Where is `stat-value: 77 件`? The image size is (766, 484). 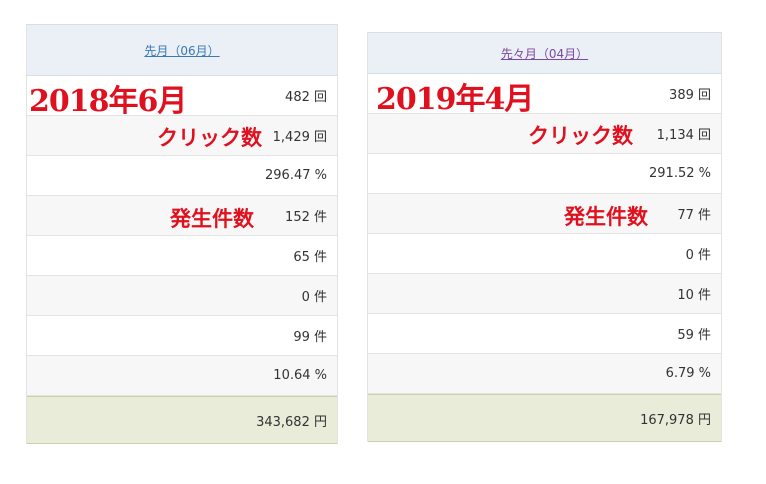
stat-value: 77 件 is located at coordinates (694, 215).